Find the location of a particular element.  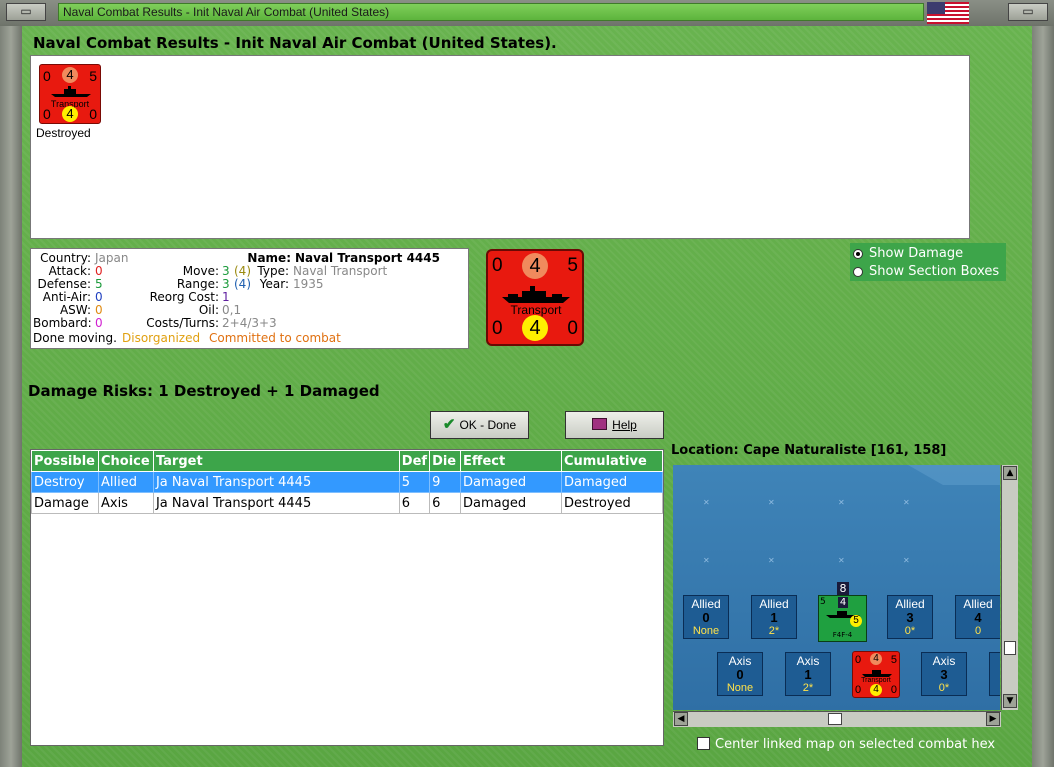

show-section-boxes-radio is located at coordinates (858, 272).